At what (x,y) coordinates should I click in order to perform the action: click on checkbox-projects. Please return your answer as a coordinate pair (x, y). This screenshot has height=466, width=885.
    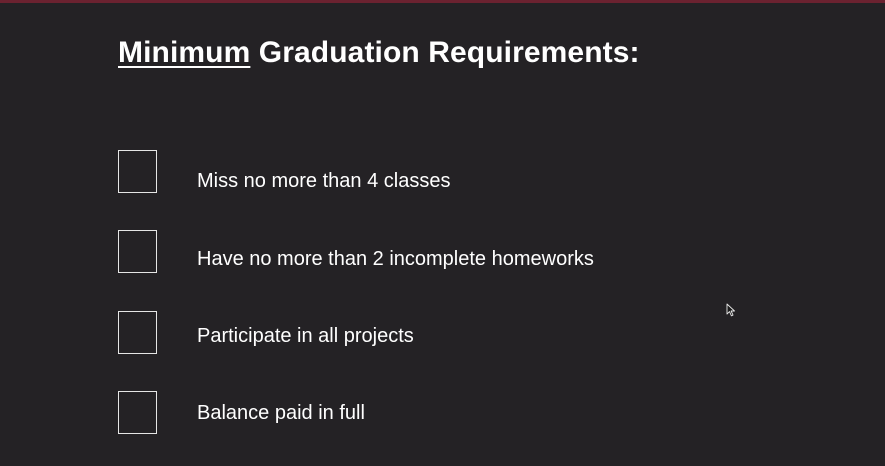
    Looking at the image, I should click on (137, 332).